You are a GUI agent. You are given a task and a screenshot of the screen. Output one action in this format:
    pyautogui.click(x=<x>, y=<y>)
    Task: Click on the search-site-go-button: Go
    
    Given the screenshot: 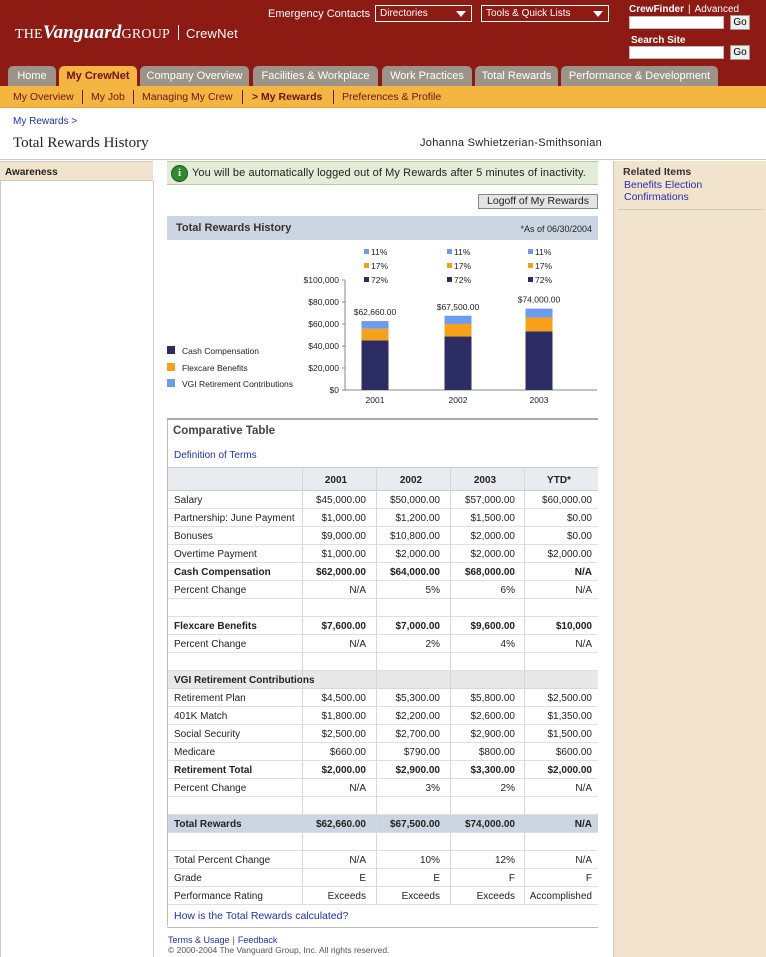 What is the action you would take?
    pyautogui.click(x=740, y=52)
    